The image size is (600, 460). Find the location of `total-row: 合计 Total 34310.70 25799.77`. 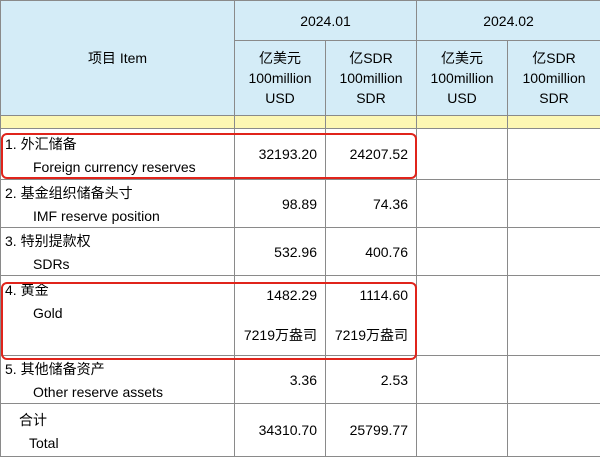

total-row: 合计 Total 34310.70 25799.77 is located at coordinates (300, 430).